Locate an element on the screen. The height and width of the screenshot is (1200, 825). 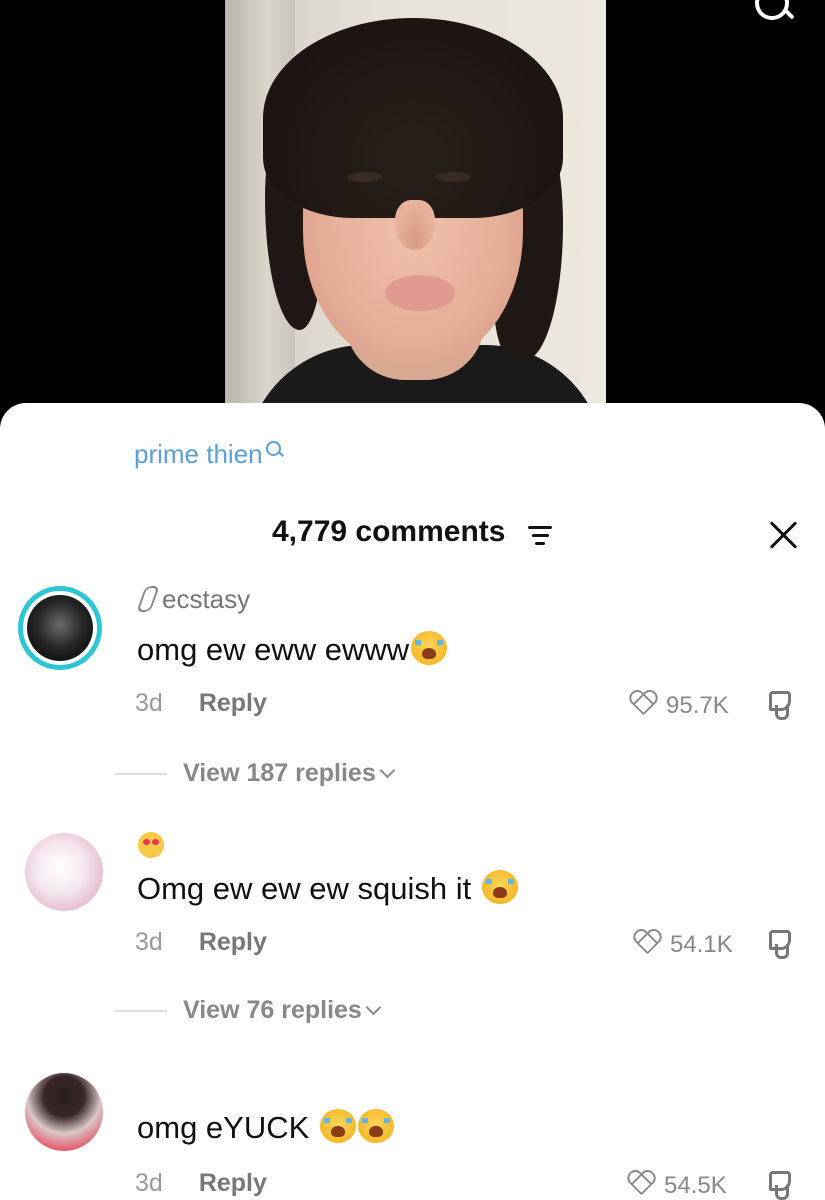
username-symbol-icon is located at coordinates (147, 598).